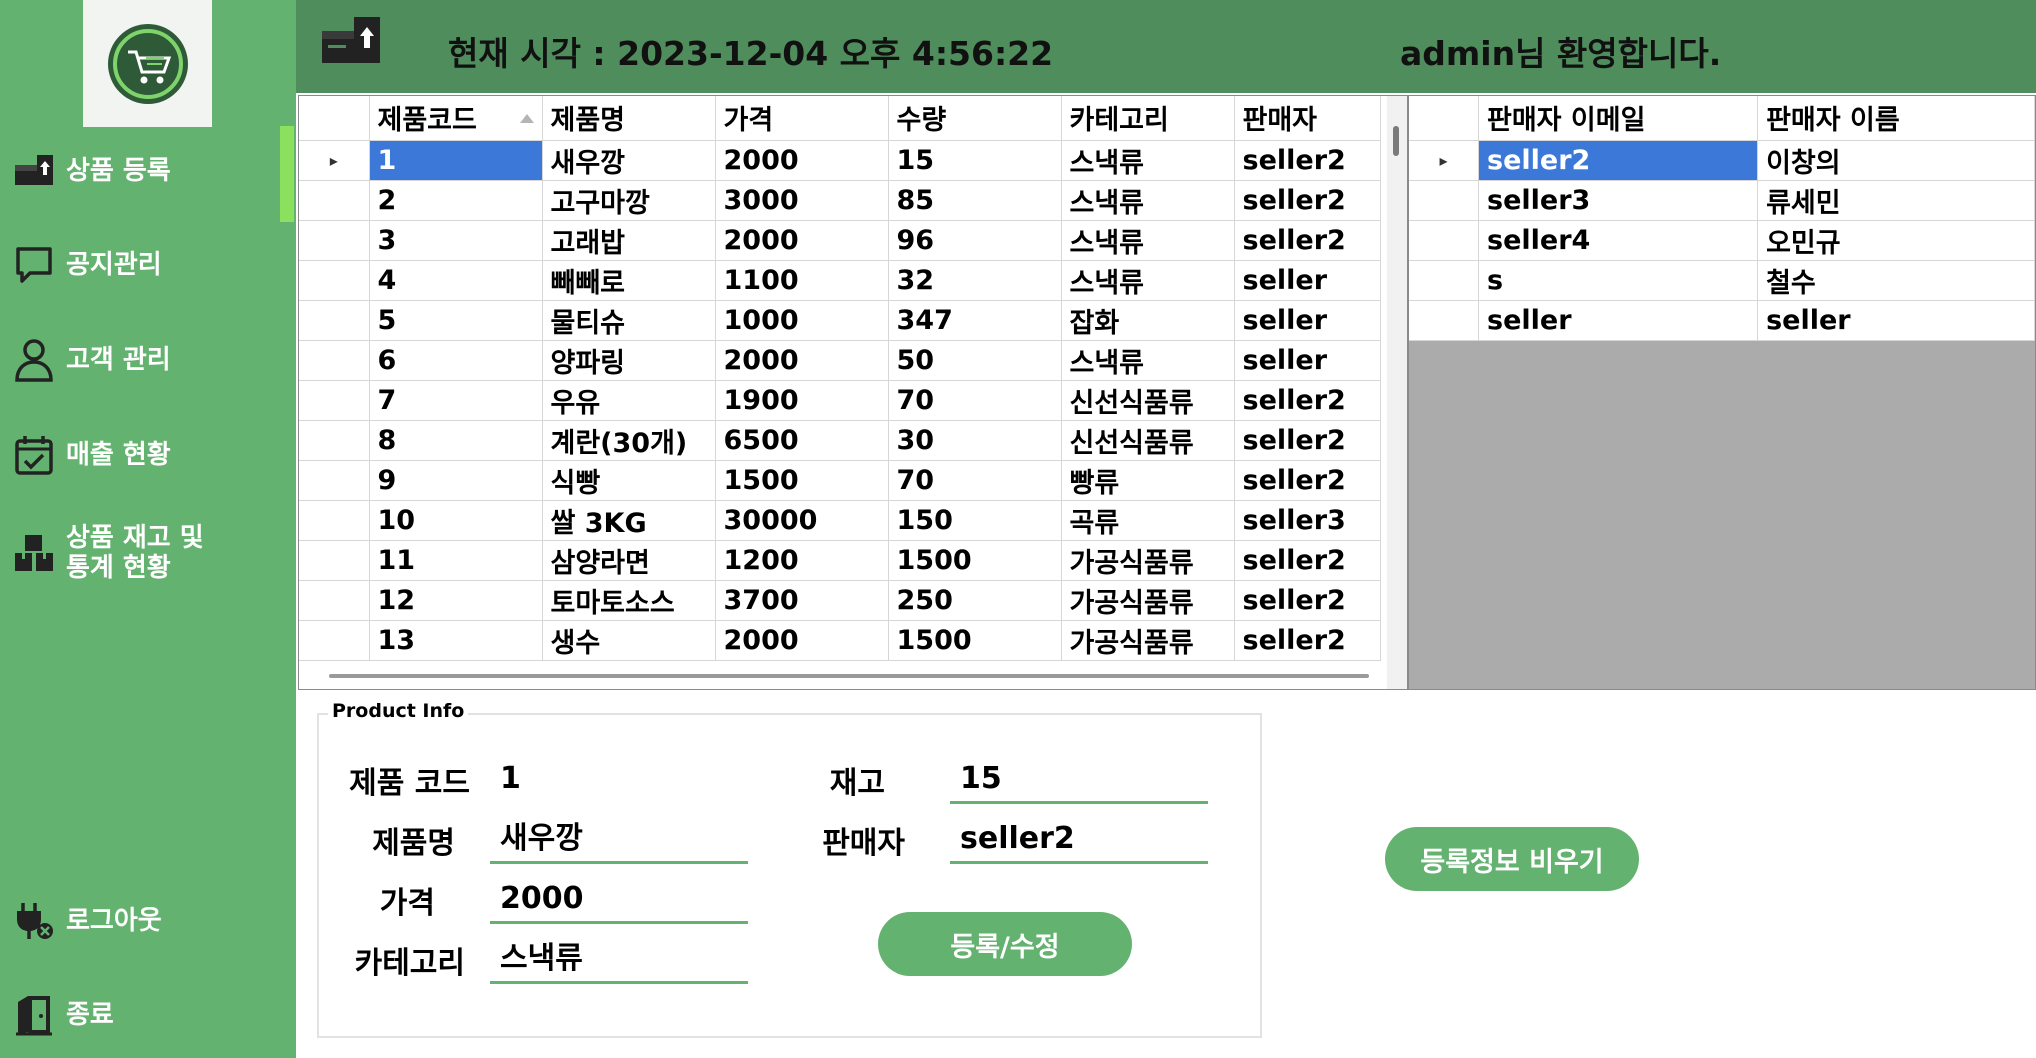 The image size is (2036, 1058). I want to click on table-cell-seller-email: seller3, so click(1618, 200).